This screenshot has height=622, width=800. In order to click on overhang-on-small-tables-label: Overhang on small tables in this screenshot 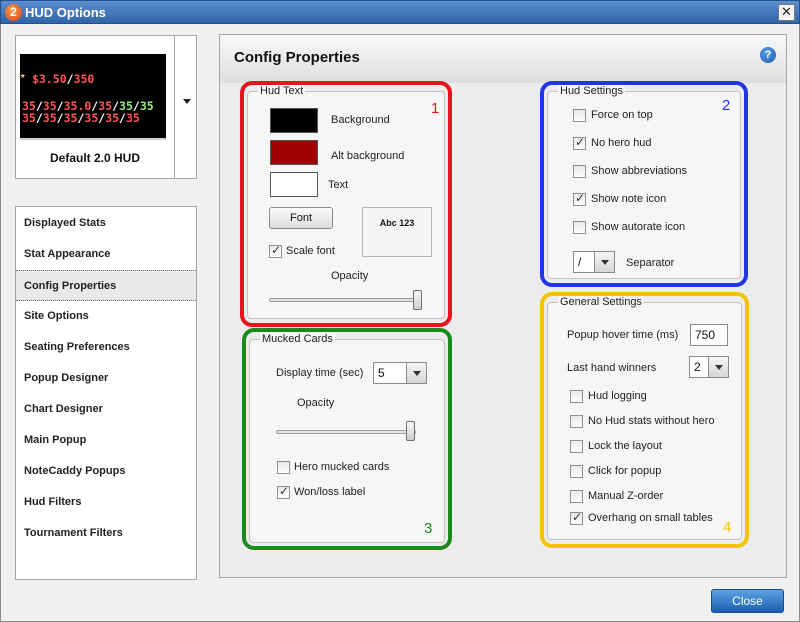, I will do `click(650, 518)`.